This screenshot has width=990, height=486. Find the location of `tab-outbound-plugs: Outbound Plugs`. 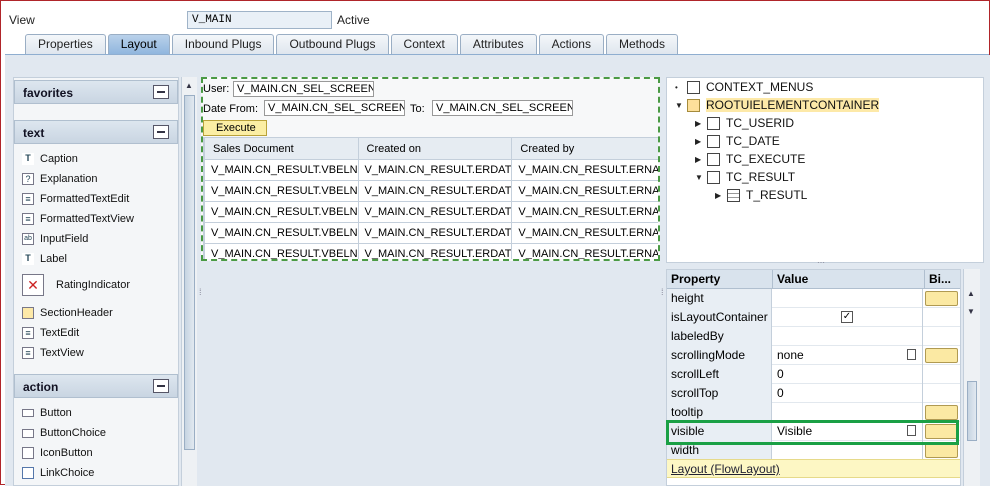

tab-outbound-plugs: Outbound Plugs is located at coordinates (332, 44).